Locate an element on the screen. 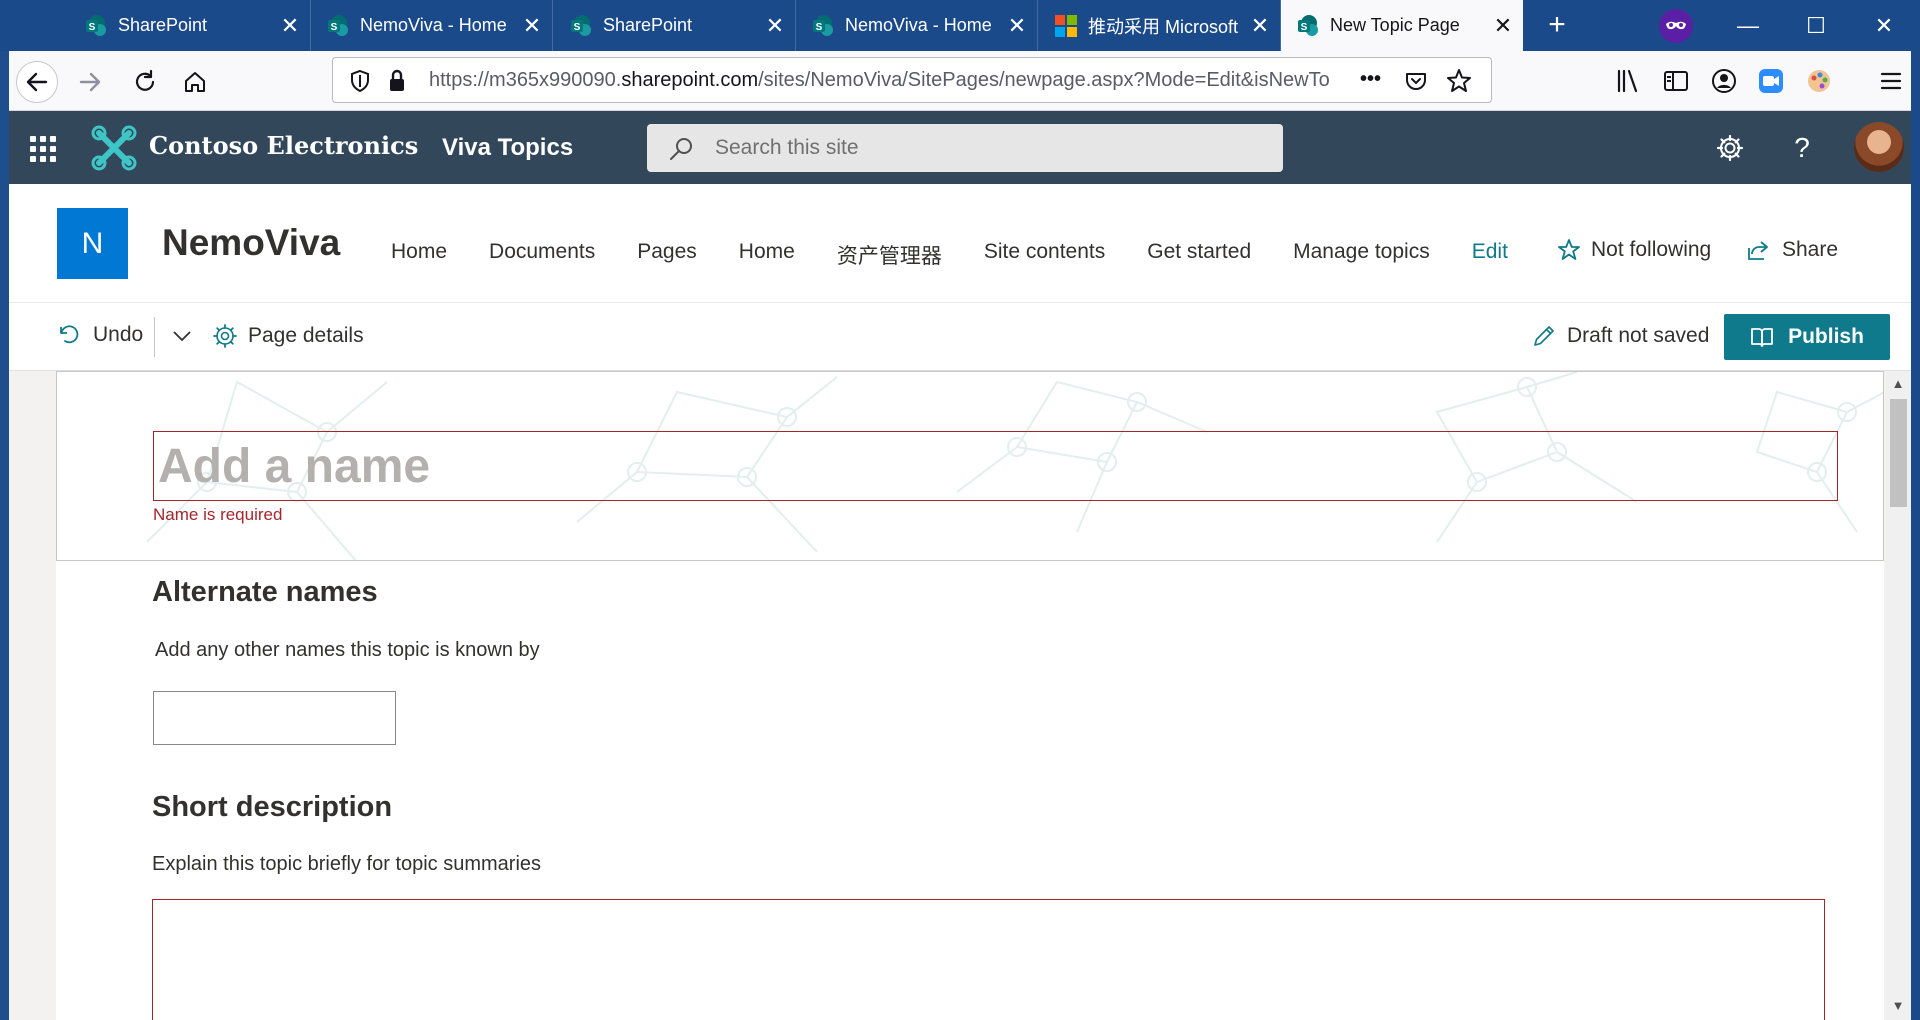  site-title: NemoViva is located at coordinates (251, 243).